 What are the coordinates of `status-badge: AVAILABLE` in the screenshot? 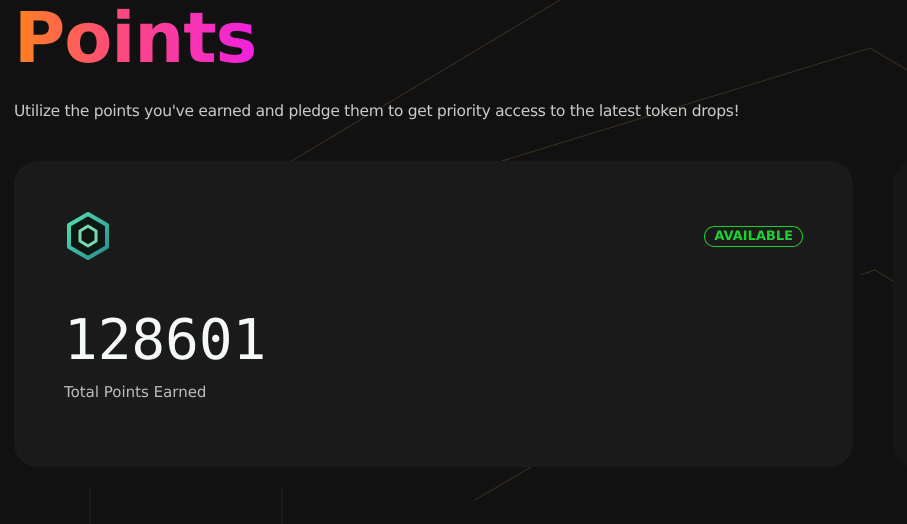 It's located at (753, 236).